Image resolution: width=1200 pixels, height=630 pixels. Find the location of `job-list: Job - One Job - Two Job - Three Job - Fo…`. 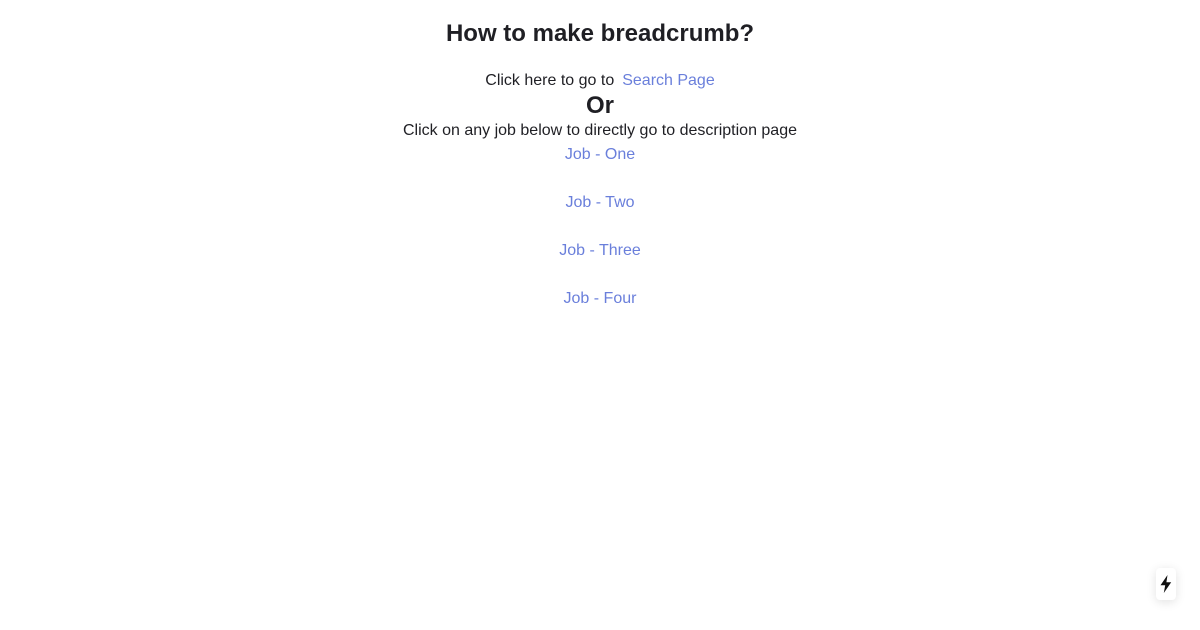

job-list: Job - One Job - Two Job - Three Job - Fo… is located at coordinates (600, 241).